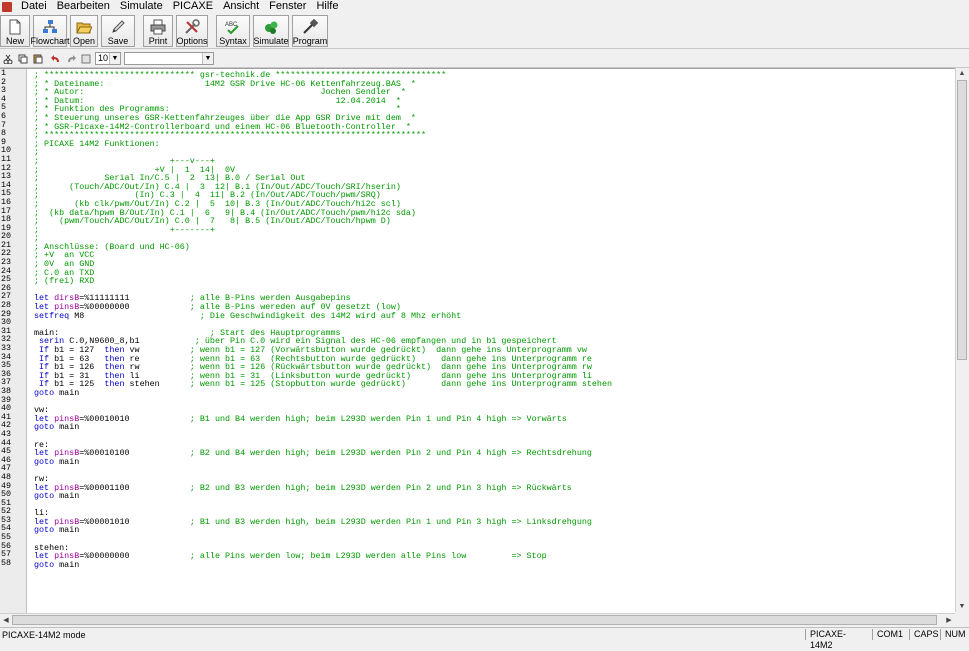 The height and width of the screenshot is (651, 969). Describe the element at coordinates (158, 41) in the screenshot. I see `toolbar-button-label: Print` at that location.